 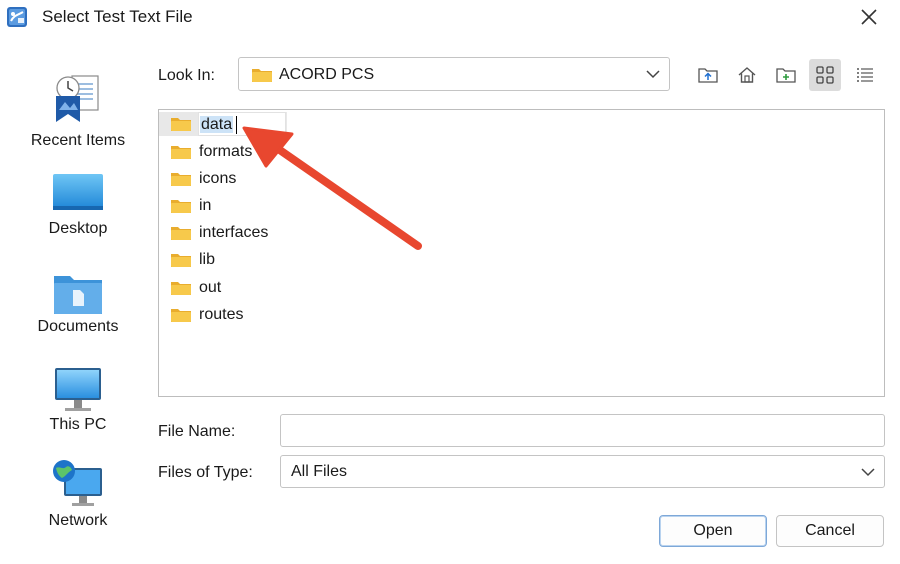 I want to click on network-icon, so click(x=77, y=483).